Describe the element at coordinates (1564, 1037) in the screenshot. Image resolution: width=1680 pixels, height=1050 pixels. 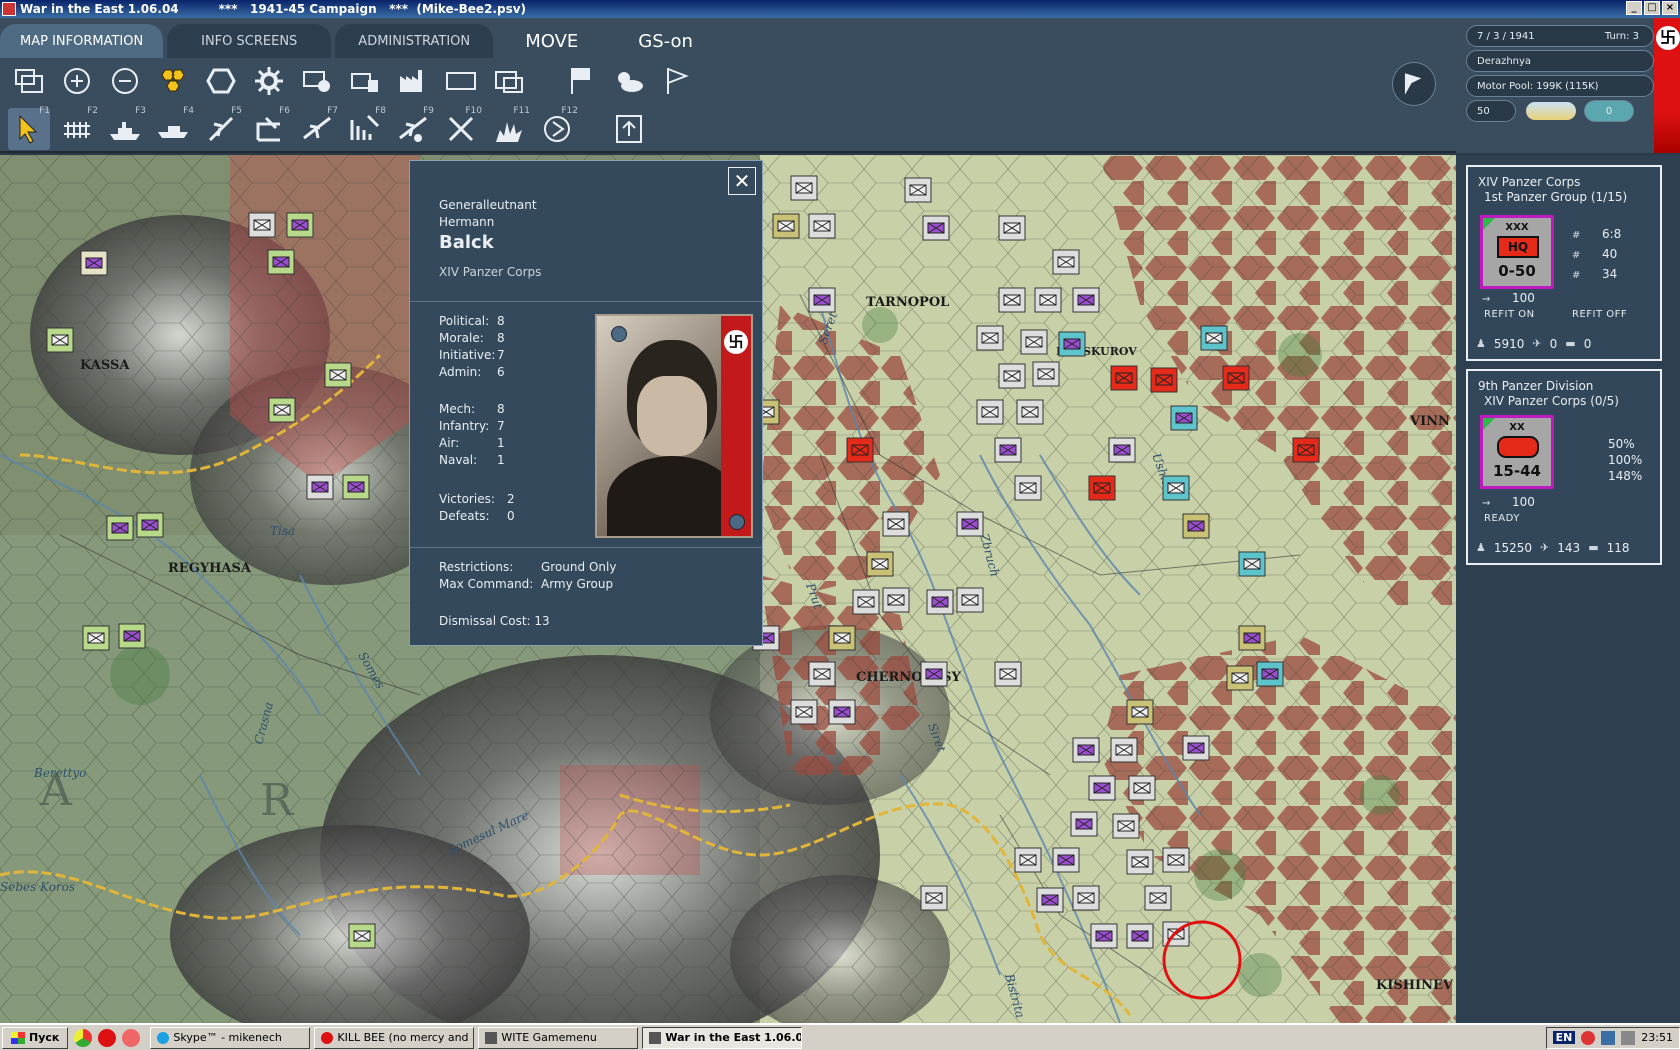
I see `language-indicator: EN` at that location.